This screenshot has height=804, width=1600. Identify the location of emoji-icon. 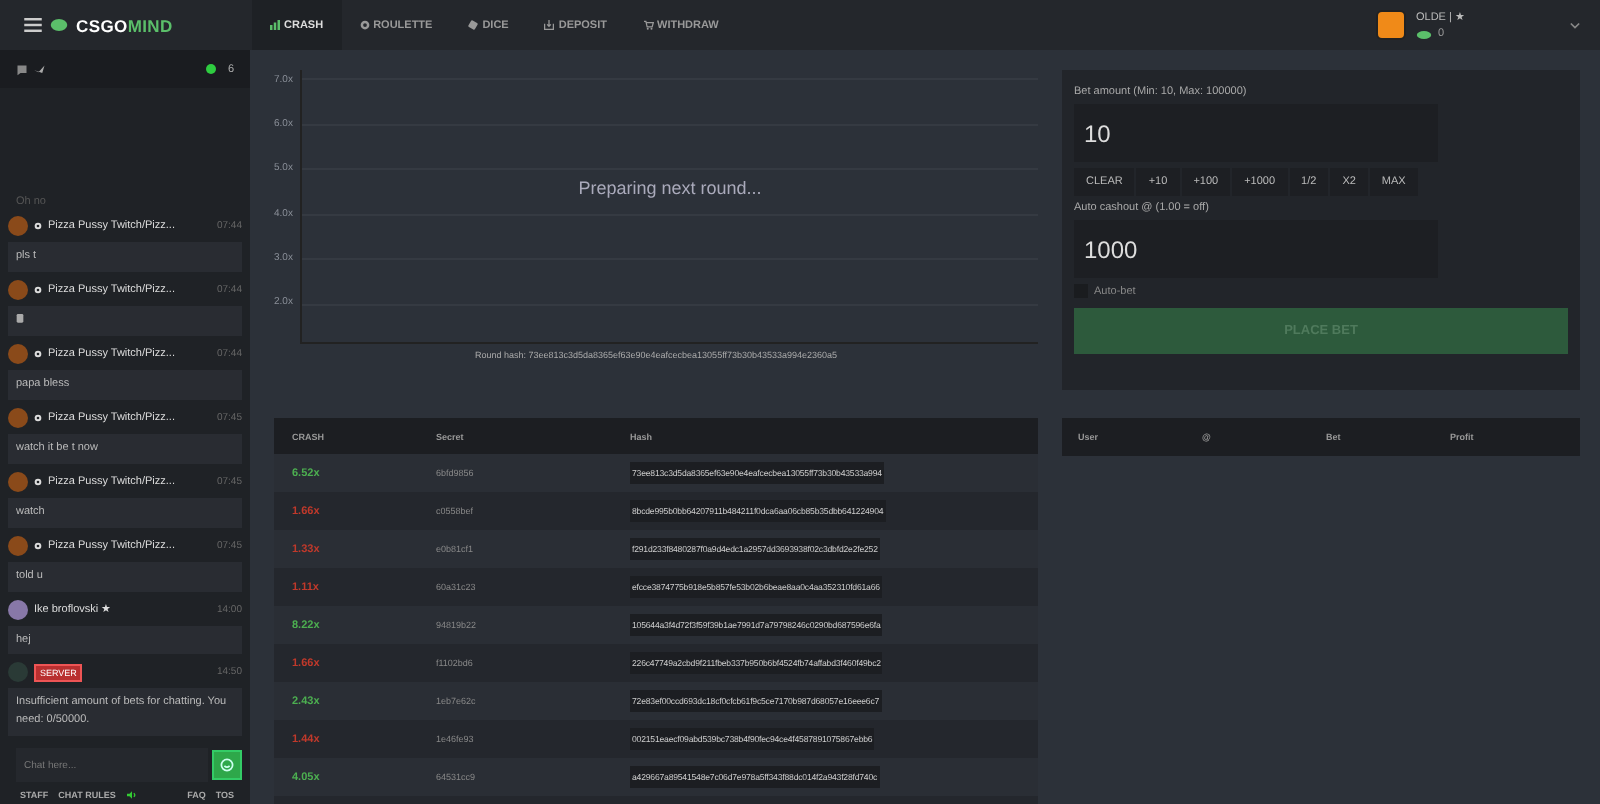
(20, 317).